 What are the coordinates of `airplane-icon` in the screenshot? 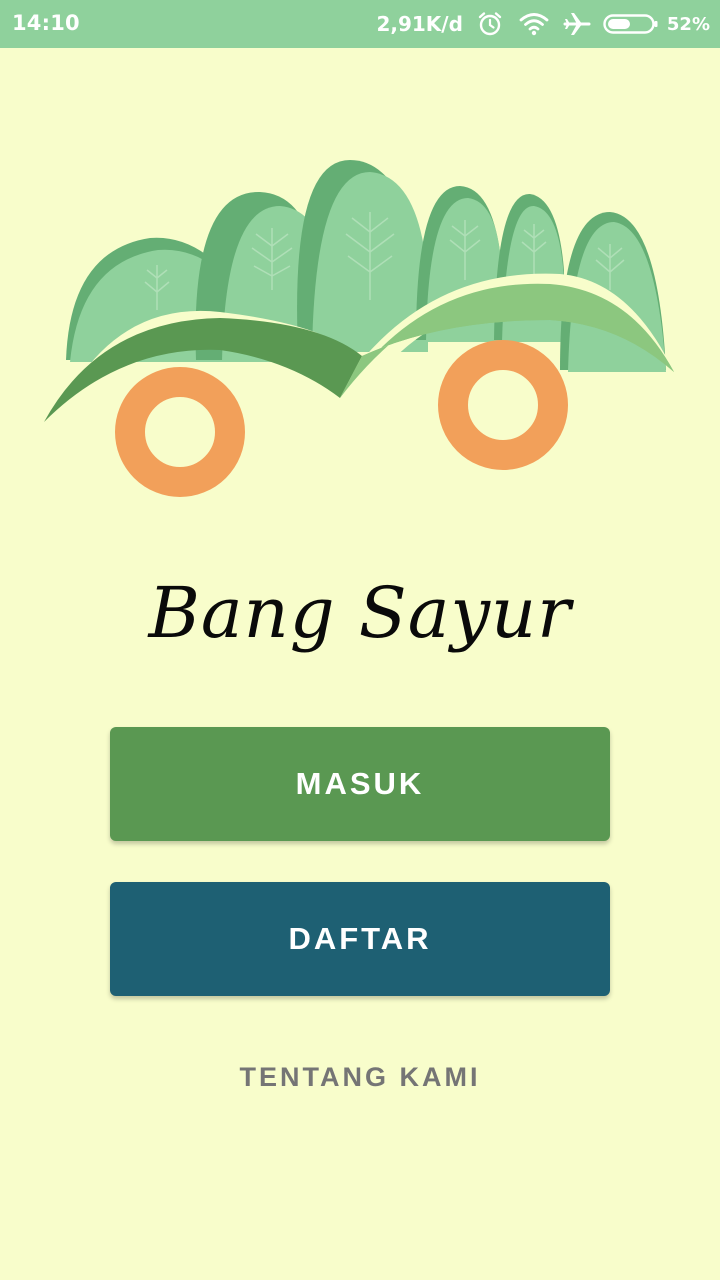 It's located at (577, 24).